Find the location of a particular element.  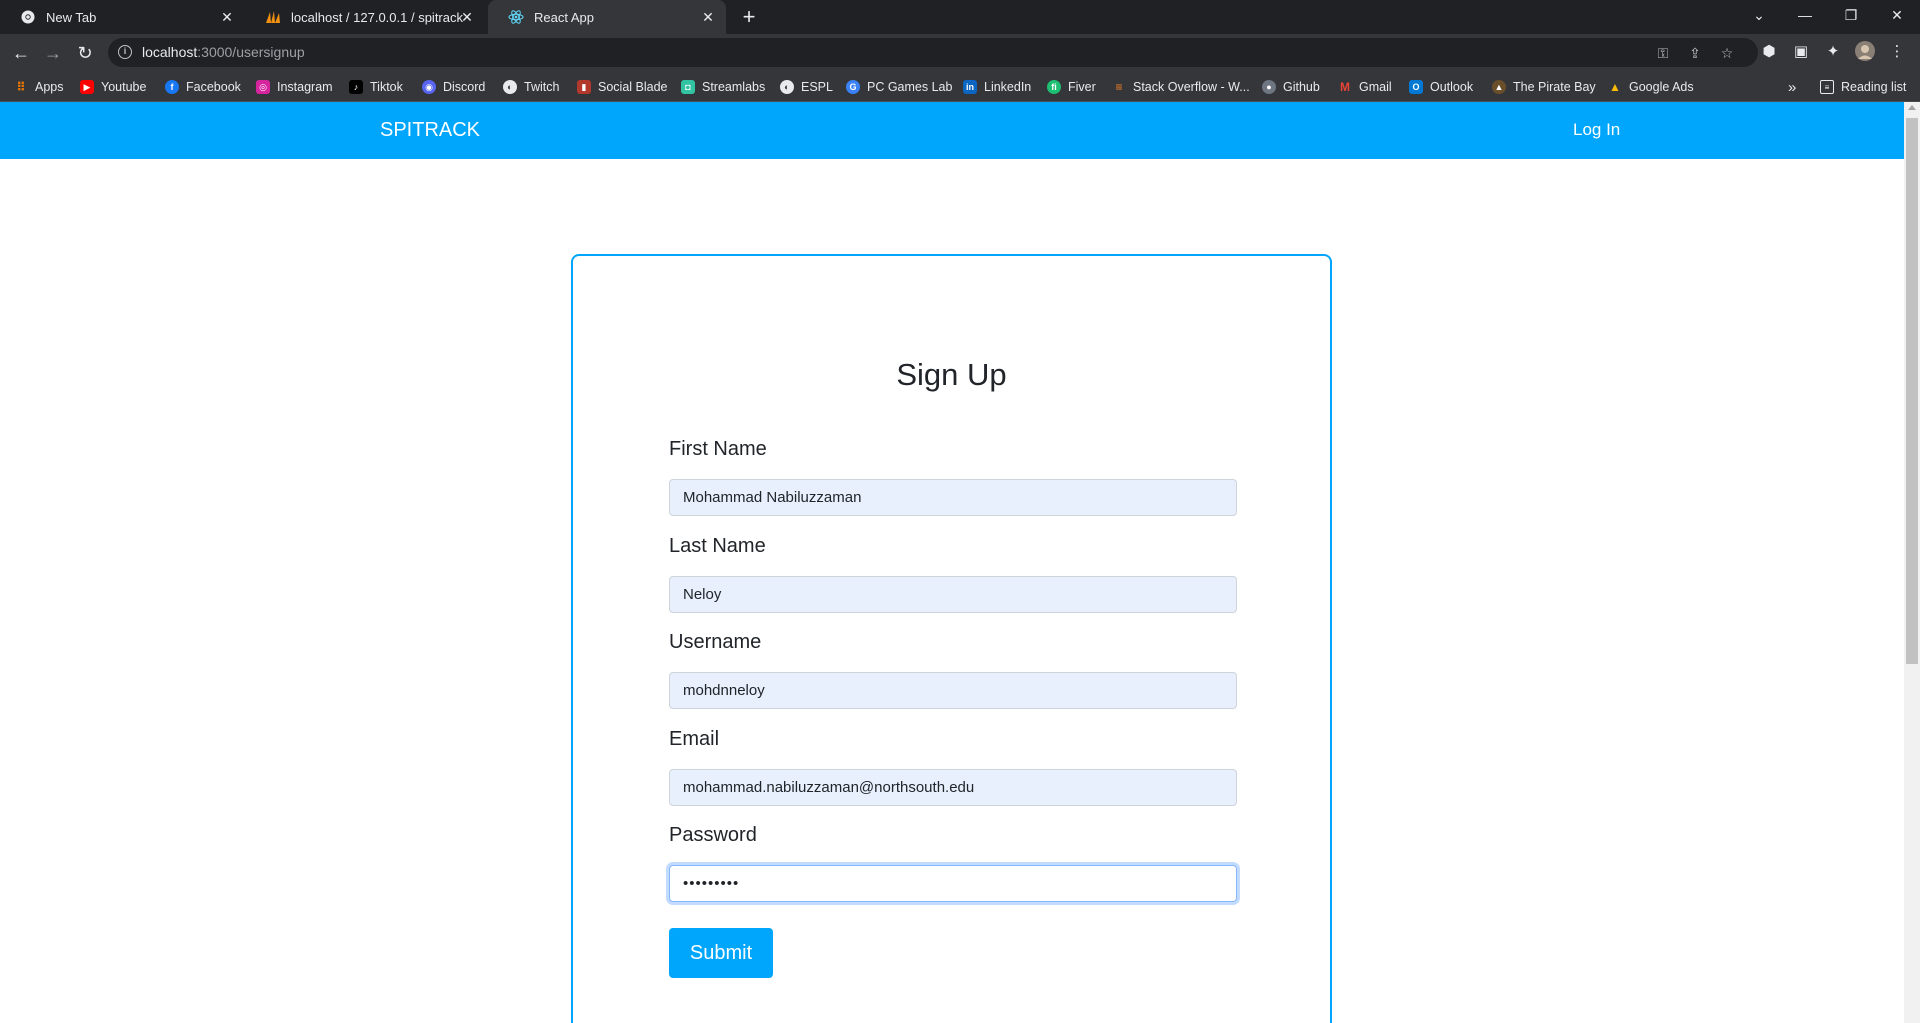

username-label: Username is located at coordinates (715, 642).